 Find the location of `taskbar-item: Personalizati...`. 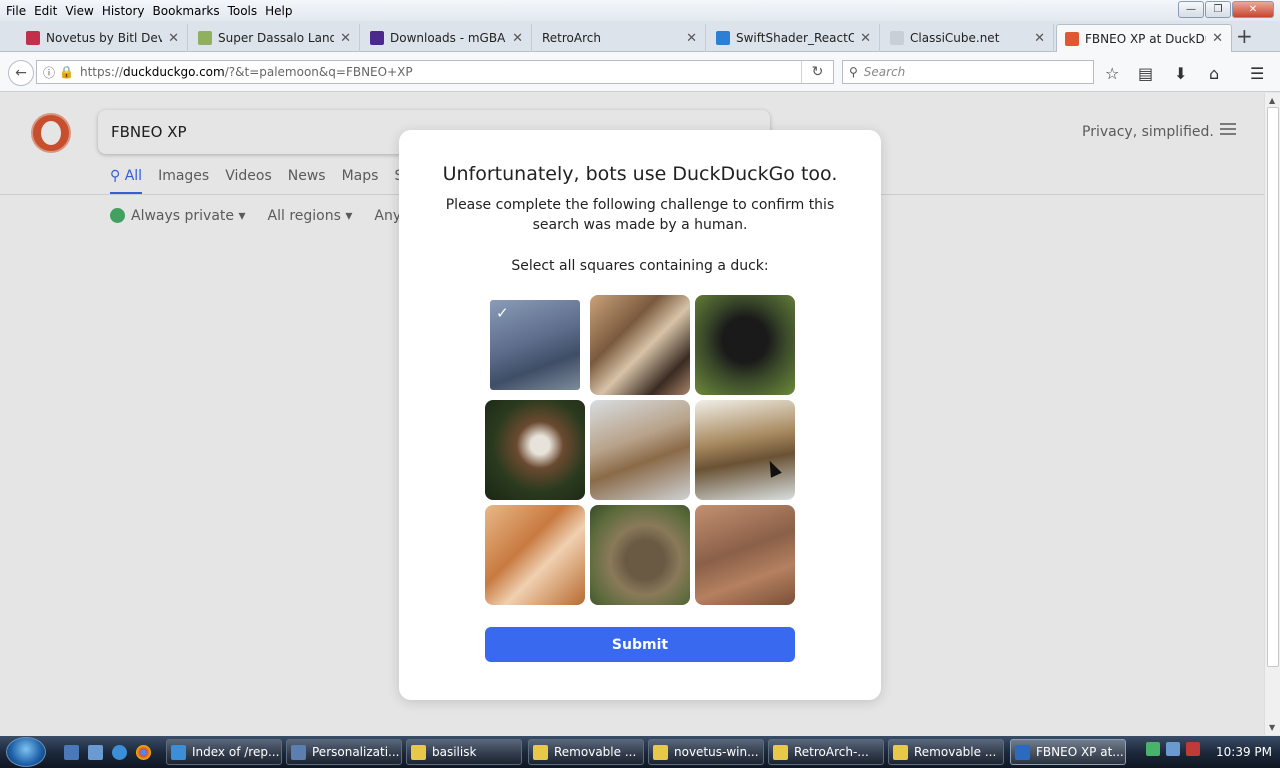

taskbar-item: Personalizati... is located at coordinates (344, 752).